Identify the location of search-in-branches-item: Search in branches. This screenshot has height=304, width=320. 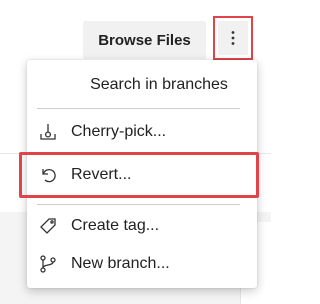
(142, 85).